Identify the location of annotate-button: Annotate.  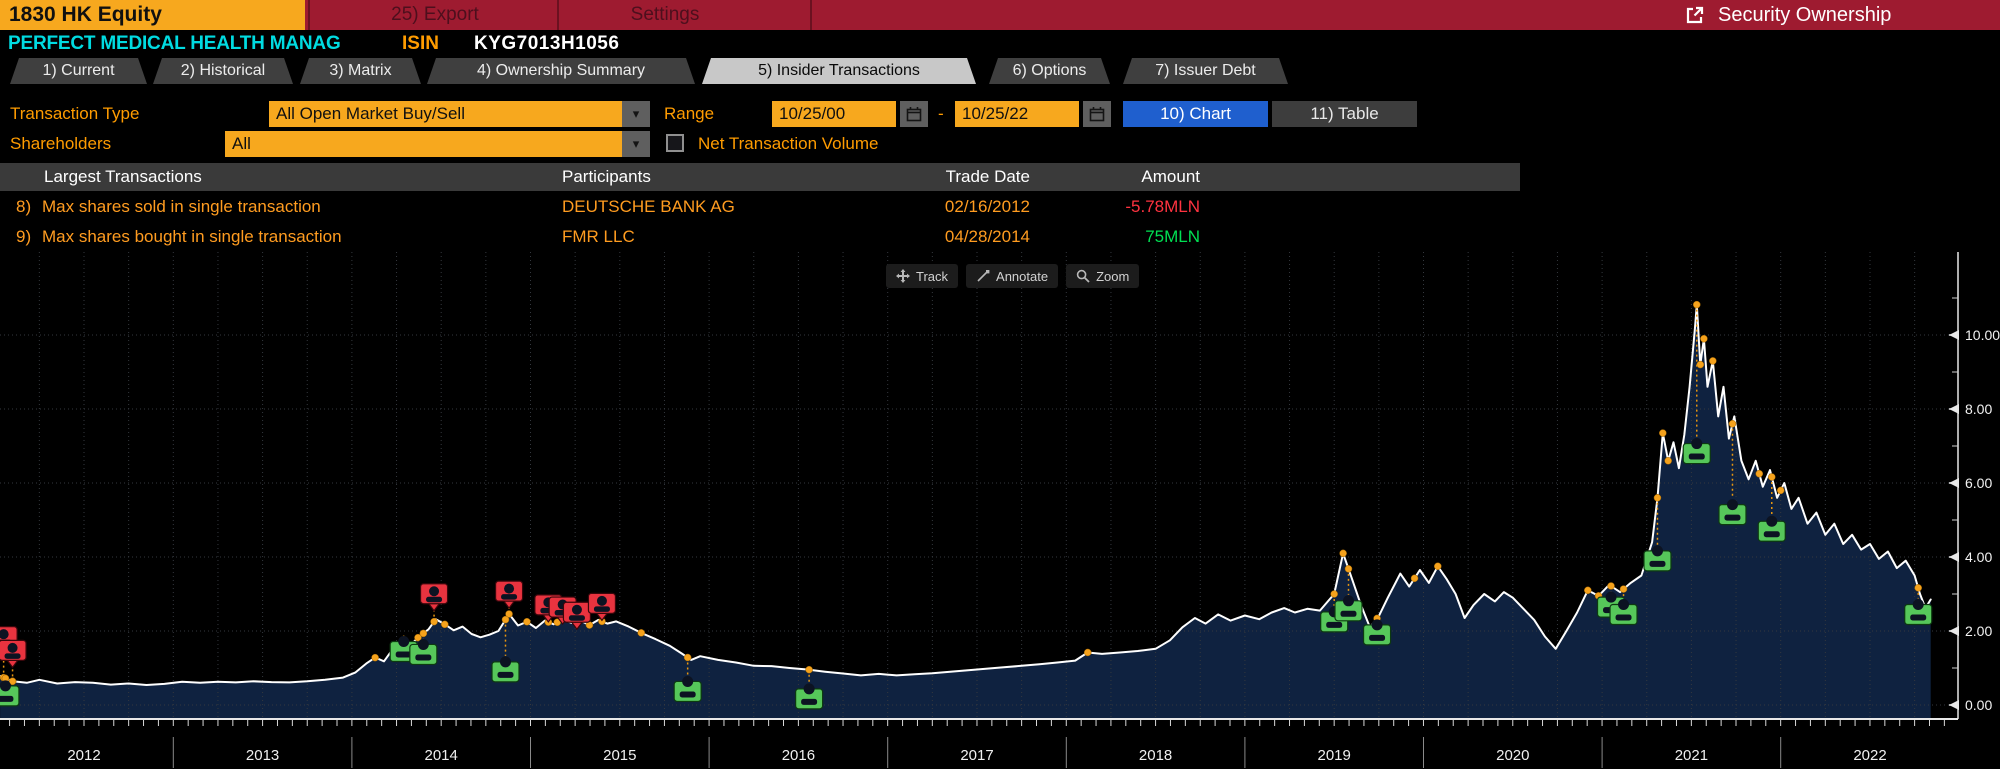
(1012, 276).